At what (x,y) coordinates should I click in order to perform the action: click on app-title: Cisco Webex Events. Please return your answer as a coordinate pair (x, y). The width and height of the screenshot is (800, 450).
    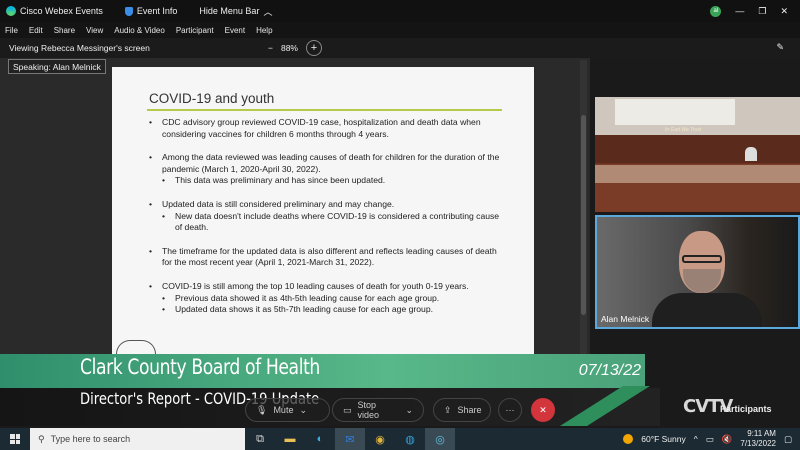
    Looking at the image, I should click on (54, 11).